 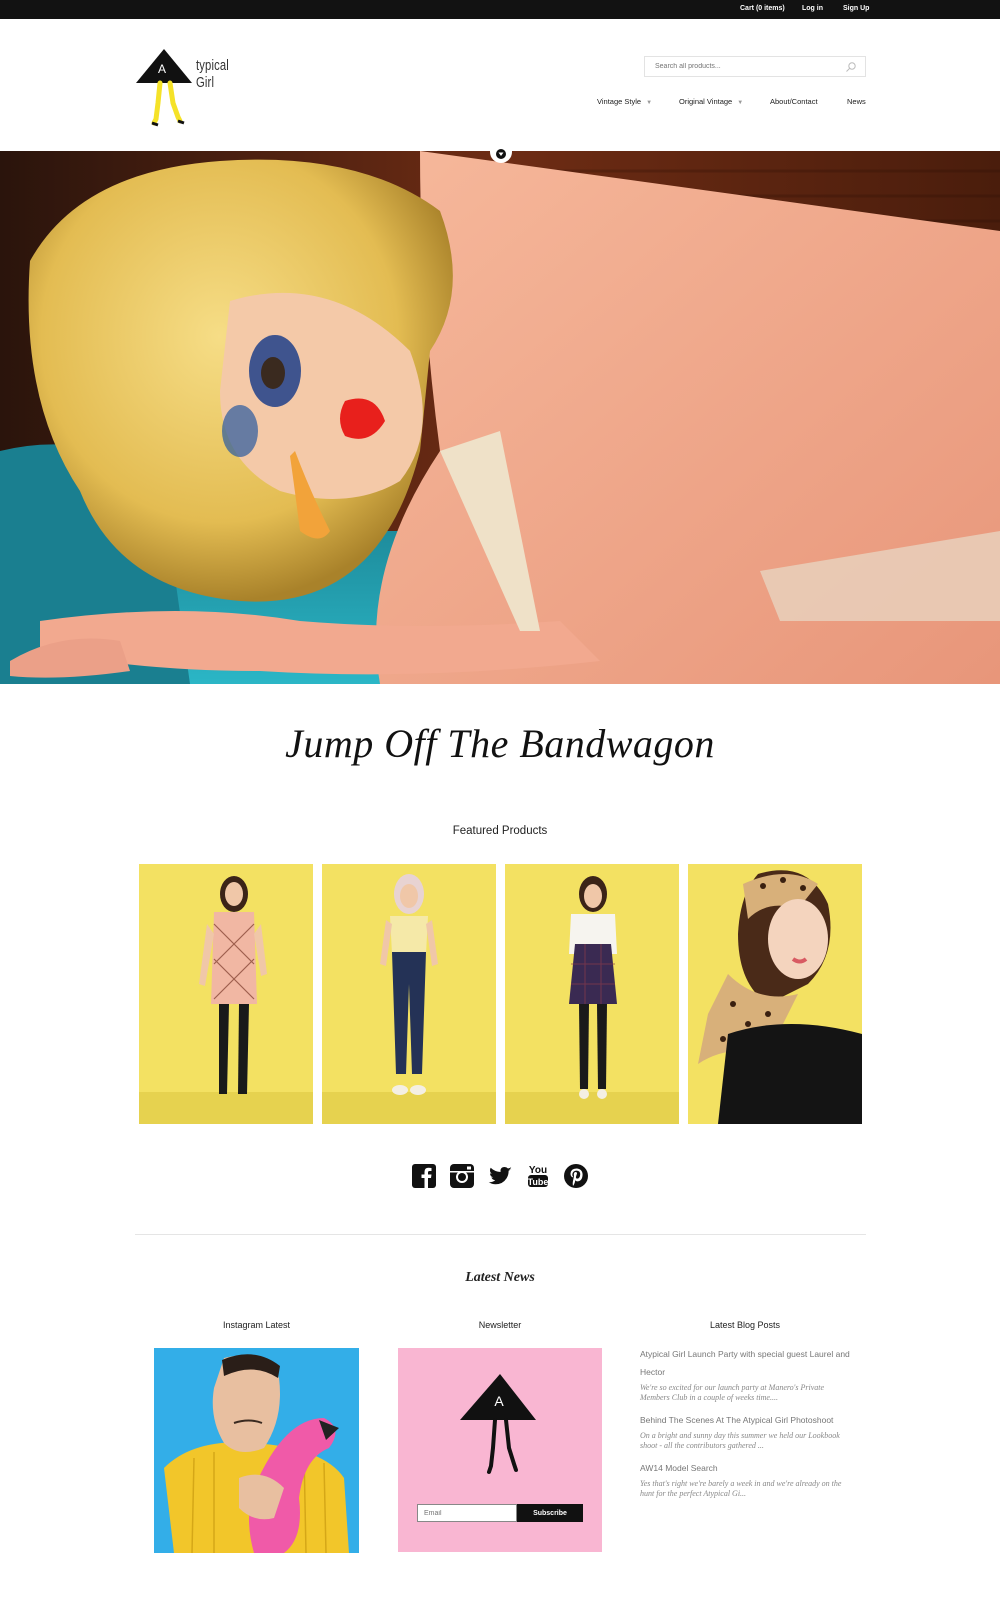 I want to click on twitter-icon, so click(x=500, y=1176).